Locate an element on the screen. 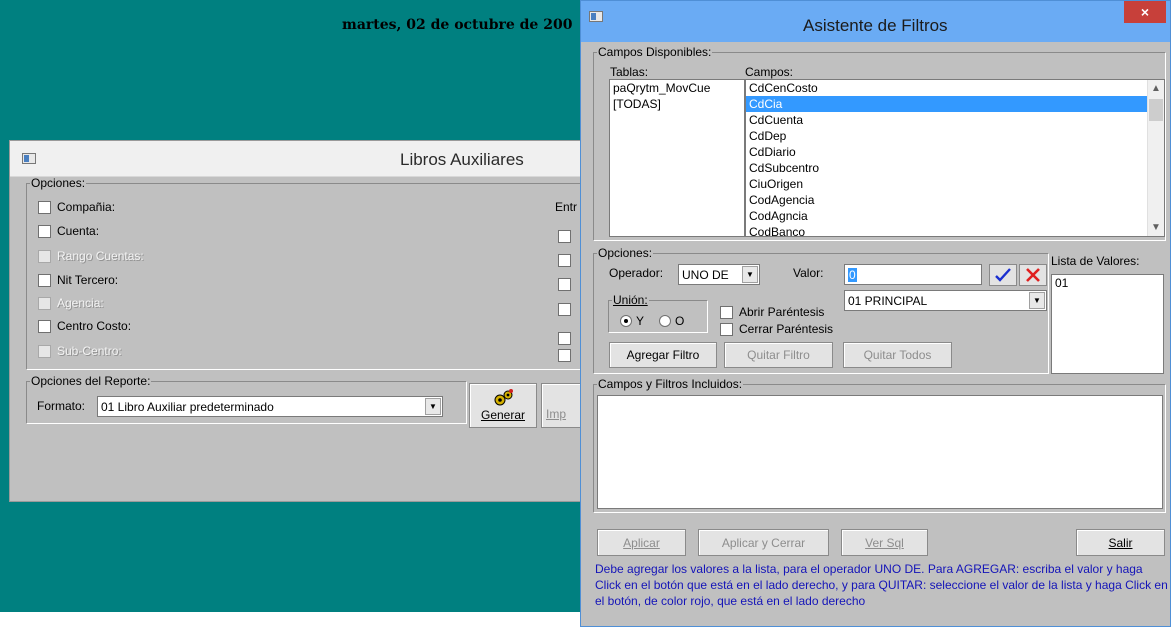 Image resolution: width=1171 pixels, height=627 pixels. option-label: Nit Tercero: is located at coordinates (88, 280).